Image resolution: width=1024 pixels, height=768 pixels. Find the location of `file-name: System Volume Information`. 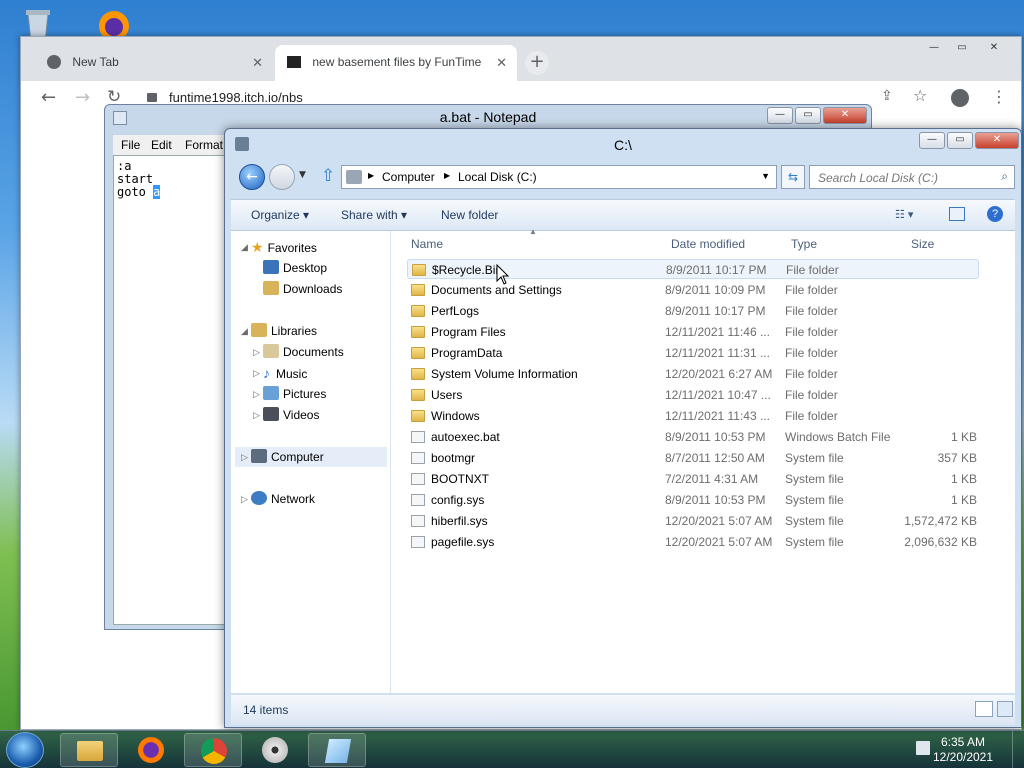

file-name: System Volume Information is located at coordinates (504, 374).